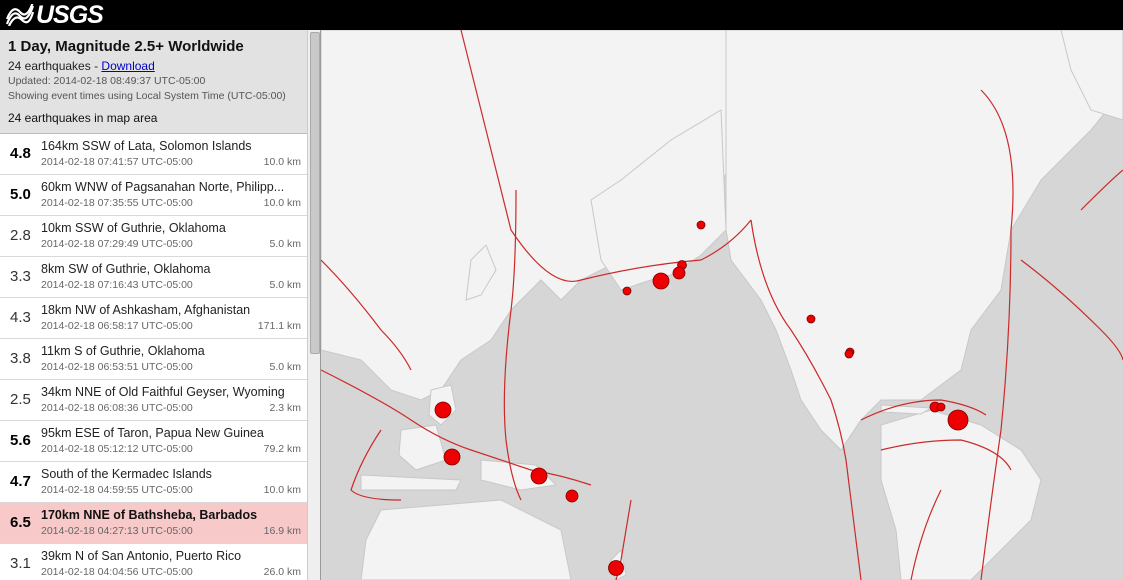 The image size is (1123, 580). I want to click on event-place: 164km SSW of Lata, Solomon Islands, so click(146, 146).